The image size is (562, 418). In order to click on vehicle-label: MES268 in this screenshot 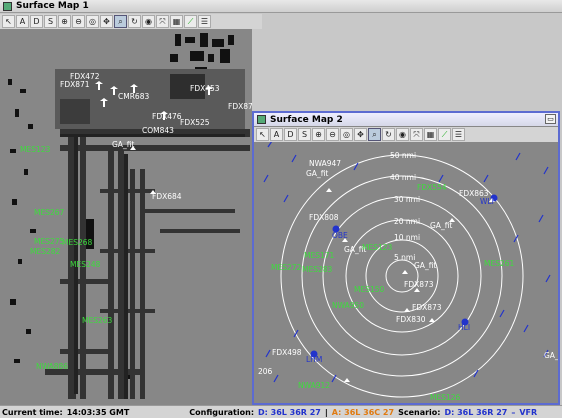, I will do `click(77, 242)`.